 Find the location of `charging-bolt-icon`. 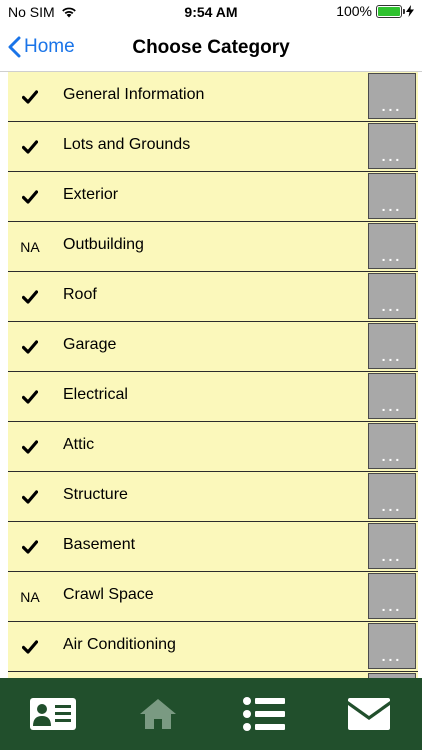

charging-bolt-icon is located at coordinates (410, 11).